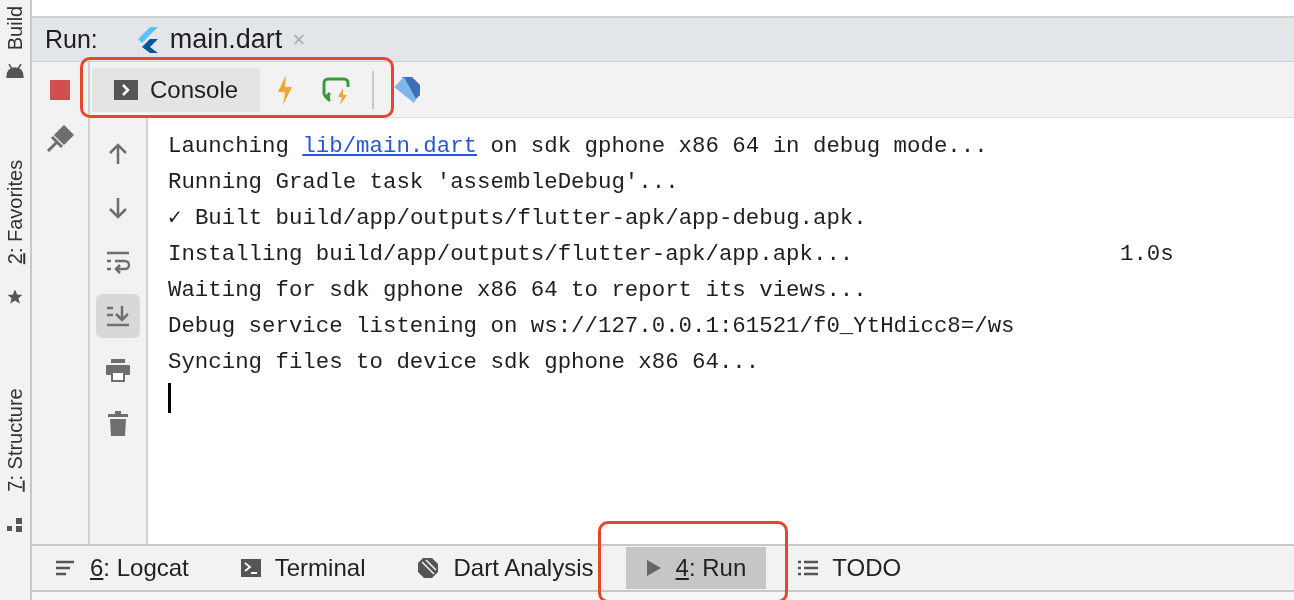 Image resolution: width=1294 pixels, height=600 pixels. Describe the element at coordinates (15, 212) in the screenshot. I see `side-tab: 2: Favorites` at that location.